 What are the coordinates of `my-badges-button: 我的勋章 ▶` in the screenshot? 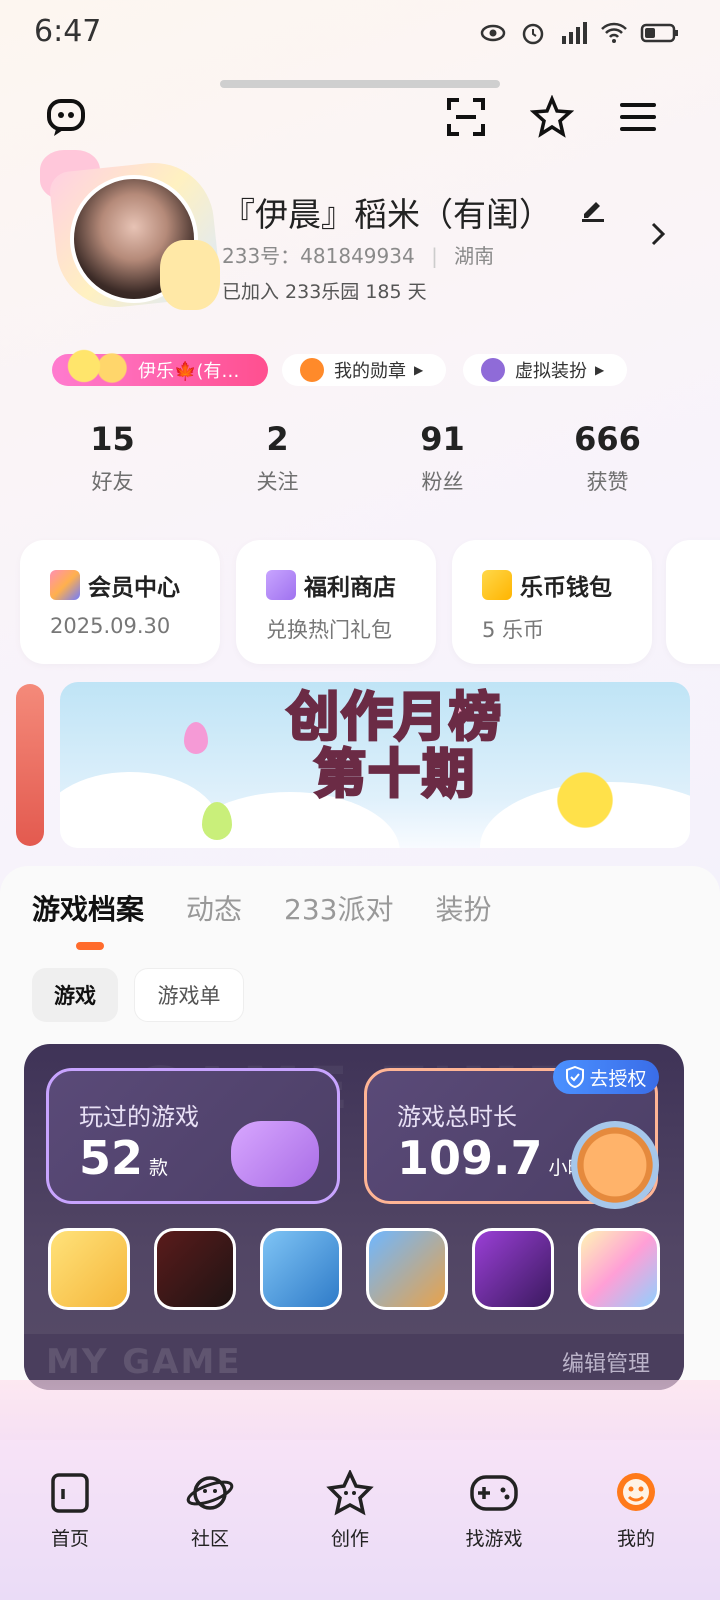 It's located at (364, 370).